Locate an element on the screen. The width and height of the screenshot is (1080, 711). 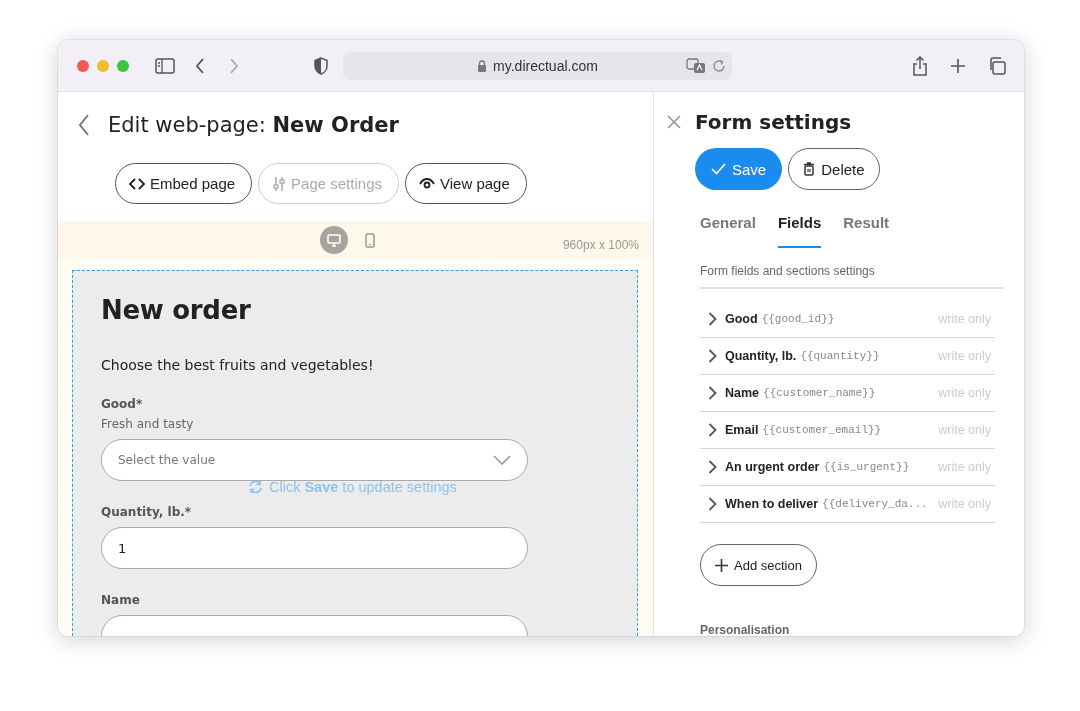
sidebar-icon is located at coordinates (165, 65).